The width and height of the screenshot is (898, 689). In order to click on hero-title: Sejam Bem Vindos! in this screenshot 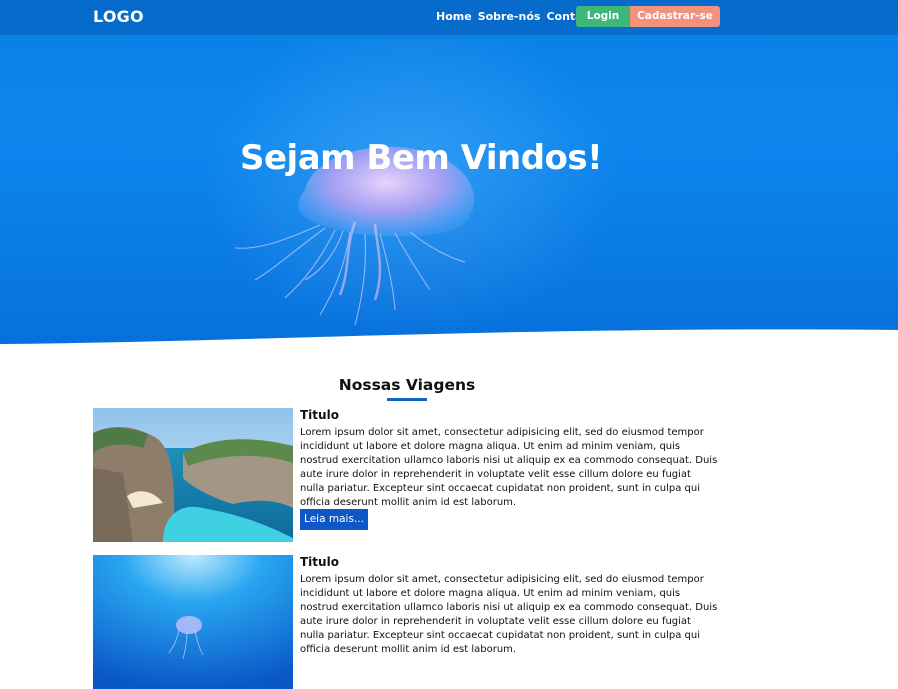, I will do `click(421, 158)`.